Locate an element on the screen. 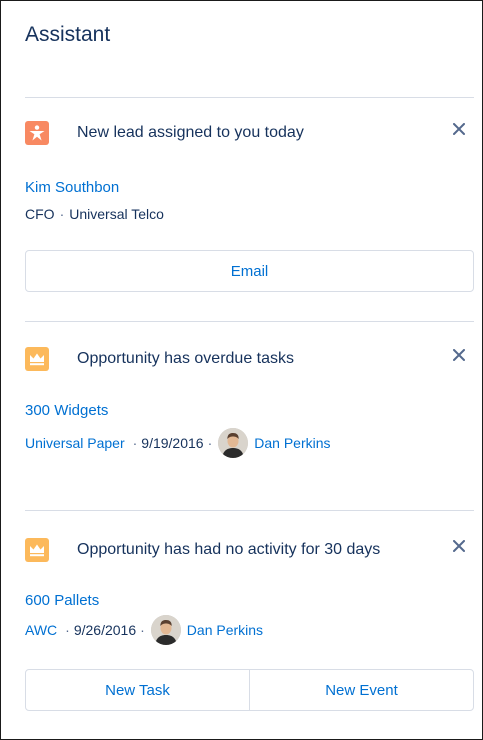 This screenshot has height=740, width=483. card-heading: New lead assigned to you today is located at coordinates (190, 132).